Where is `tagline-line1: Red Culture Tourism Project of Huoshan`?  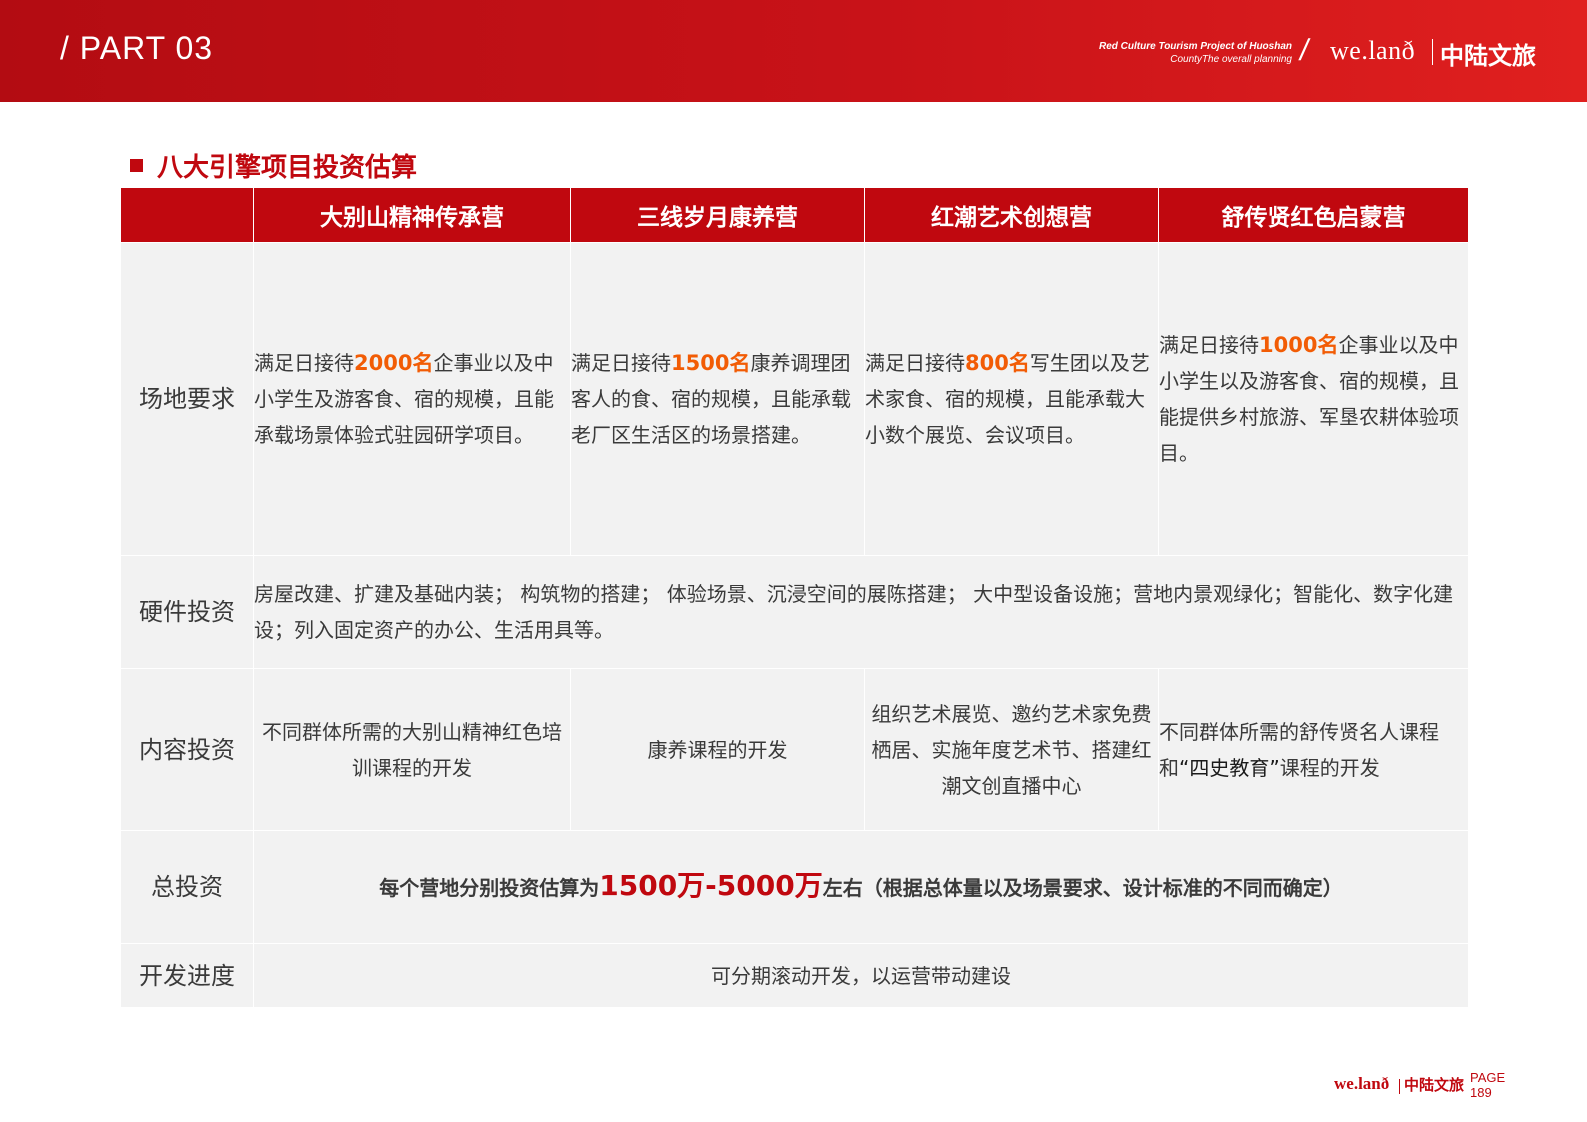
tagline-line1: Red Culture Tourism Project of Huoshan is located at coordinates (1195, 46).